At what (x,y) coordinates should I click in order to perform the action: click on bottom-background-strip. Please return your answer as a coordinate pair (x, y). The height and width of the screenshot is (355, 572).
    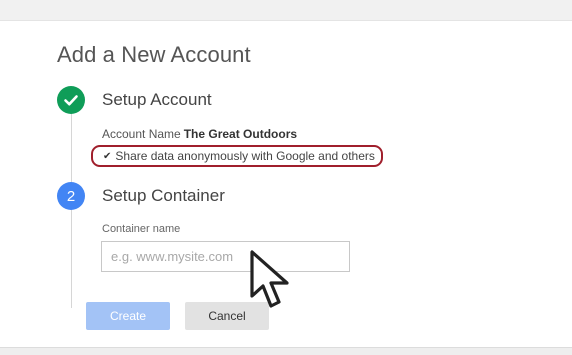
    Looking at the image, I should click on (286, 351).